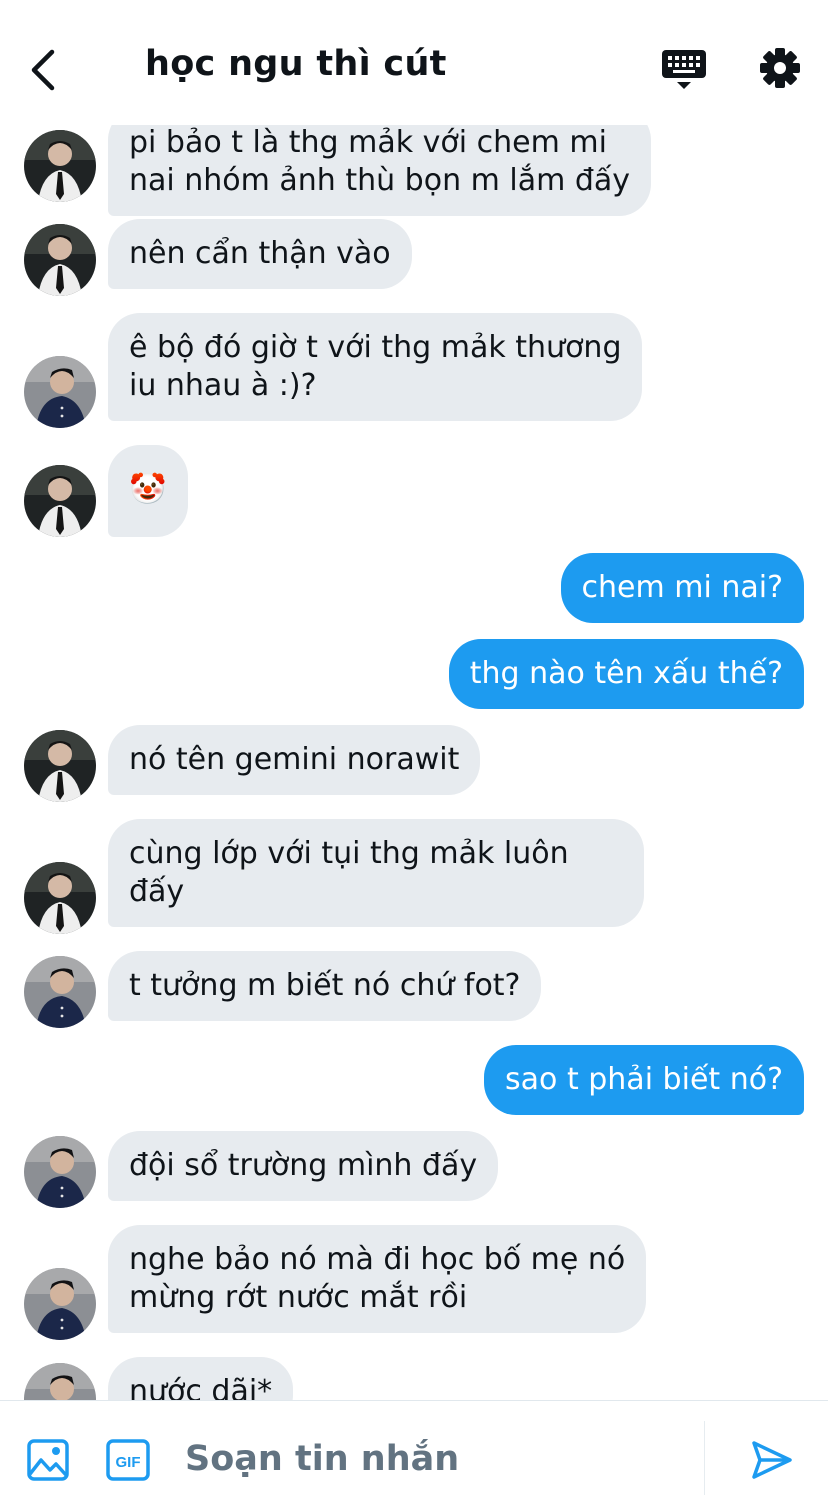  I want to click on message-text: t tưởng m biết nó chứ fot?, so click(325, 985).